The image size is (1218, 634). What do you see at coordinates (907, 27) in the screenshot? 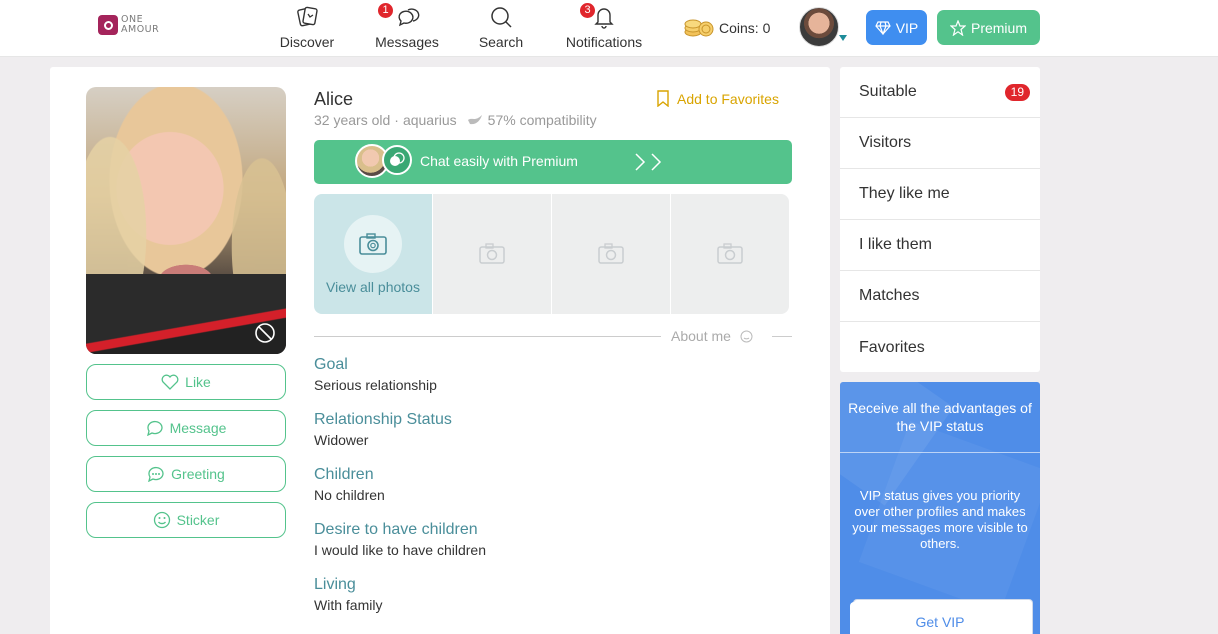
I see `vip-button-label: VIP` at bounding box center [907, 27].